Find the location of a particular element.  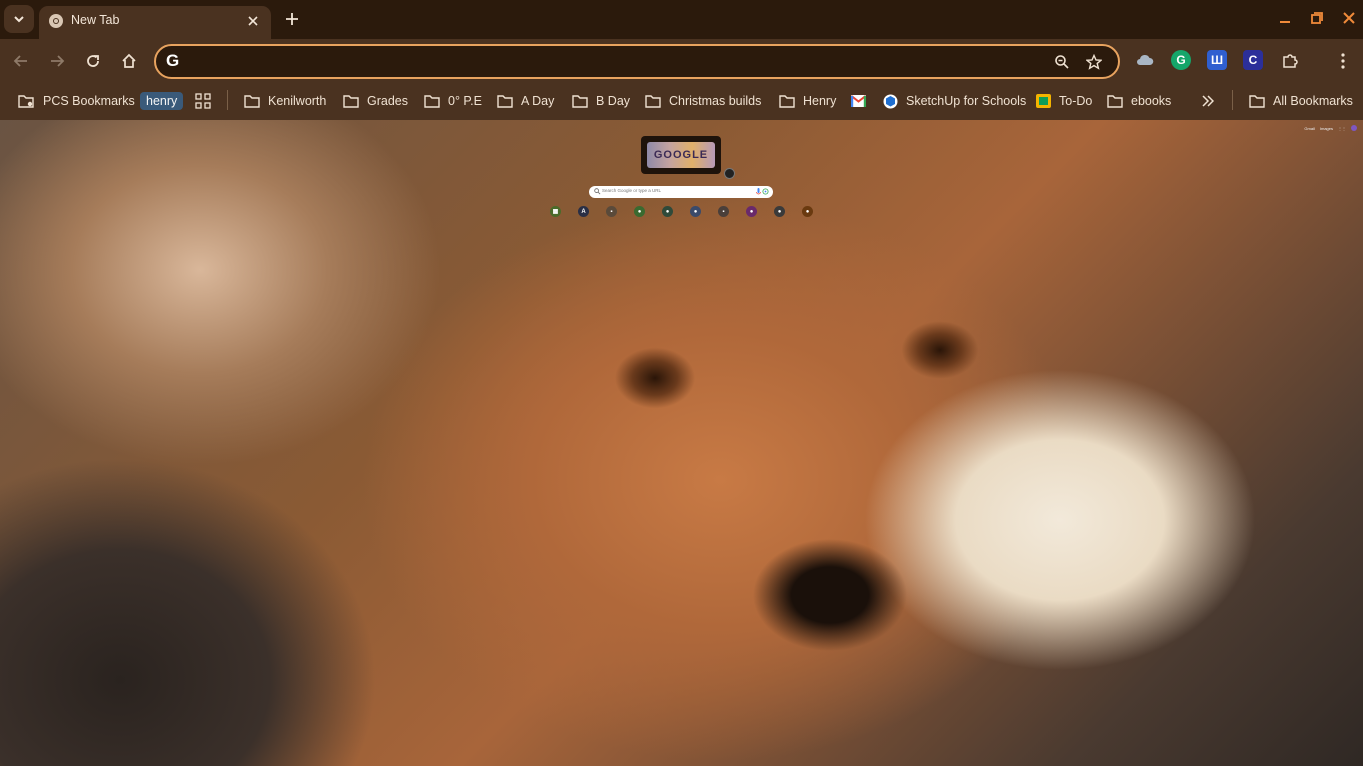

bookmark-henry-pill: henry is located at coordinates (162, 101).